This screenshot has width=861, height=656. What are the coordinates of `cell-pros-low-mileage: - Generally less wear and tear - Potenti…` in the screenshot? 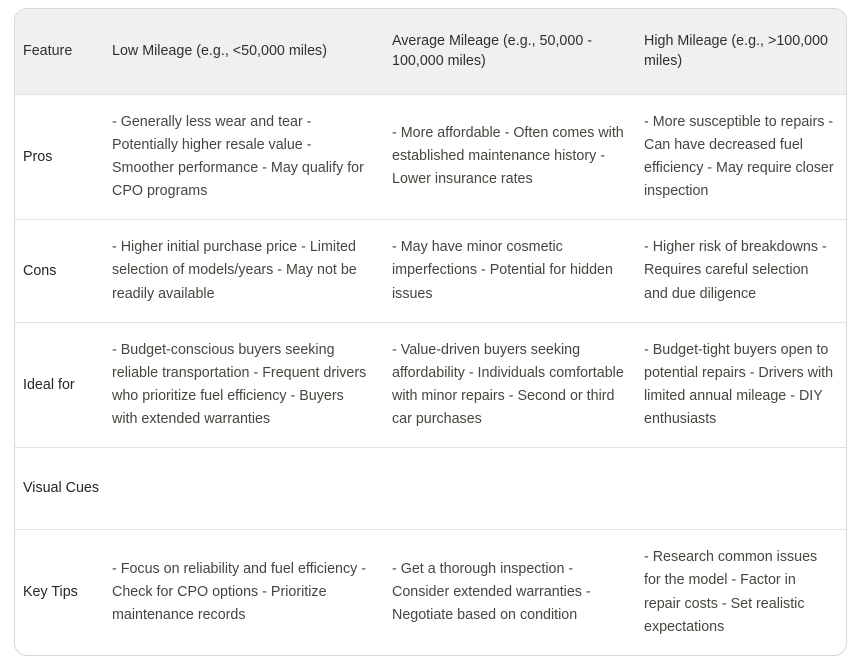 It's located at (252, 156).